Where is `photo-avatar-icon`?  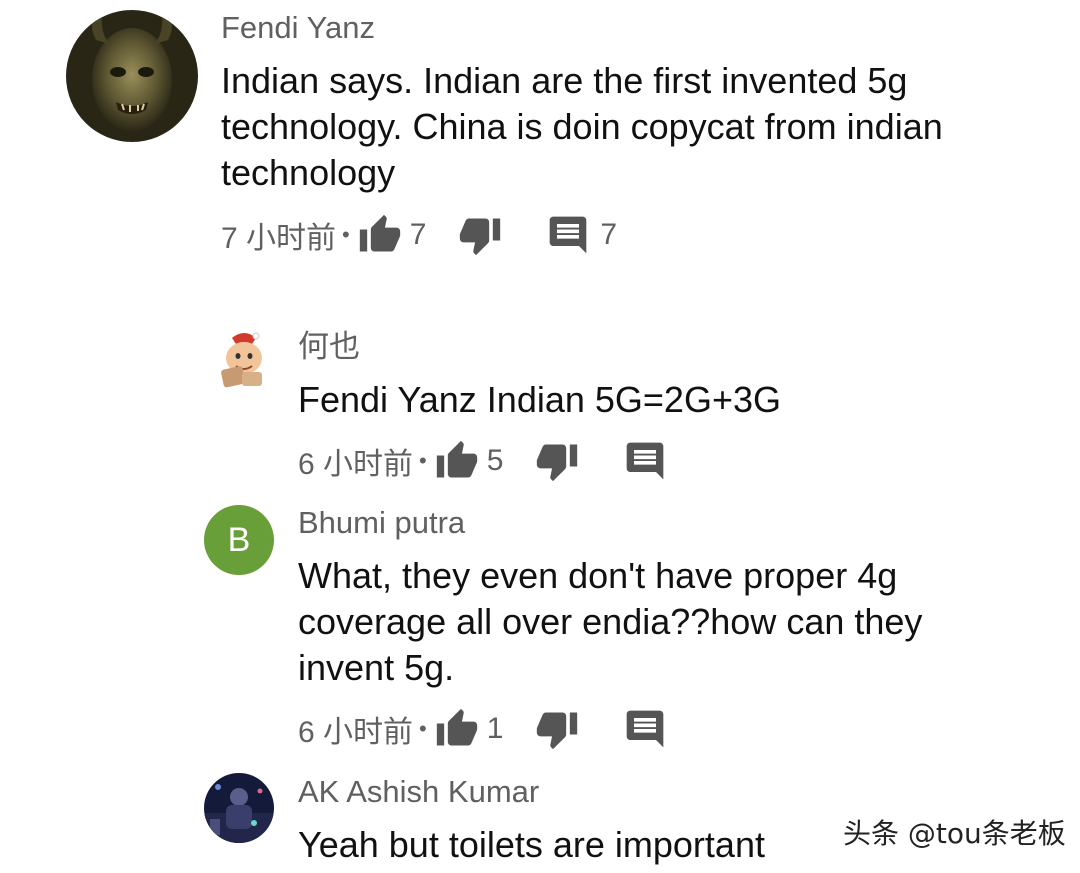 photo-avatar-icon is located at coordinates (239, 808).